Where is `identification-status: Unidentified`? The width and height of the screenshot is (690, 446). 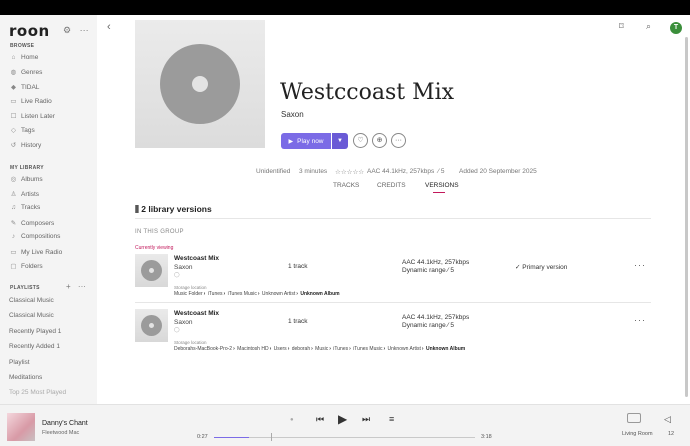 identification-status: Unidentified is located at coordinates (273, 171).